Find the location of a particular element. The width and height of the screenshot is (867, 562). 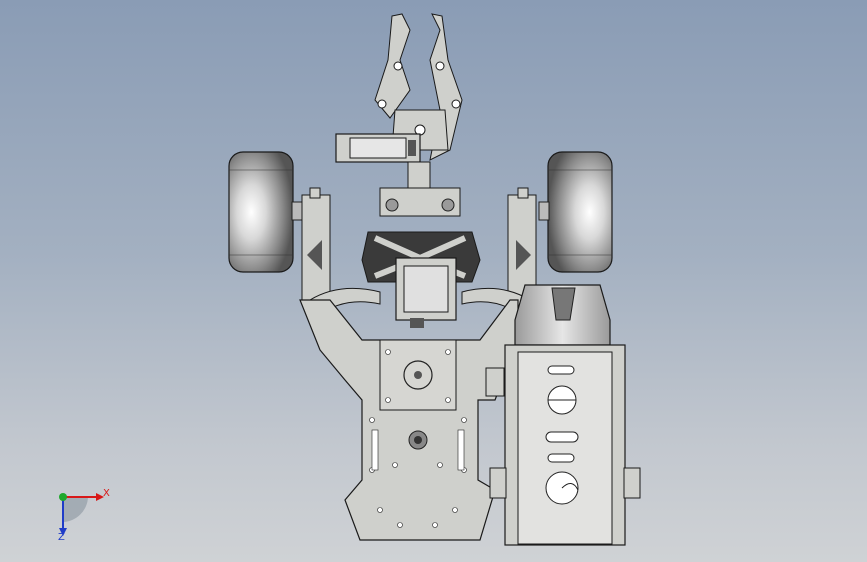

left-side-bracket is located at coordinates (316, 244).